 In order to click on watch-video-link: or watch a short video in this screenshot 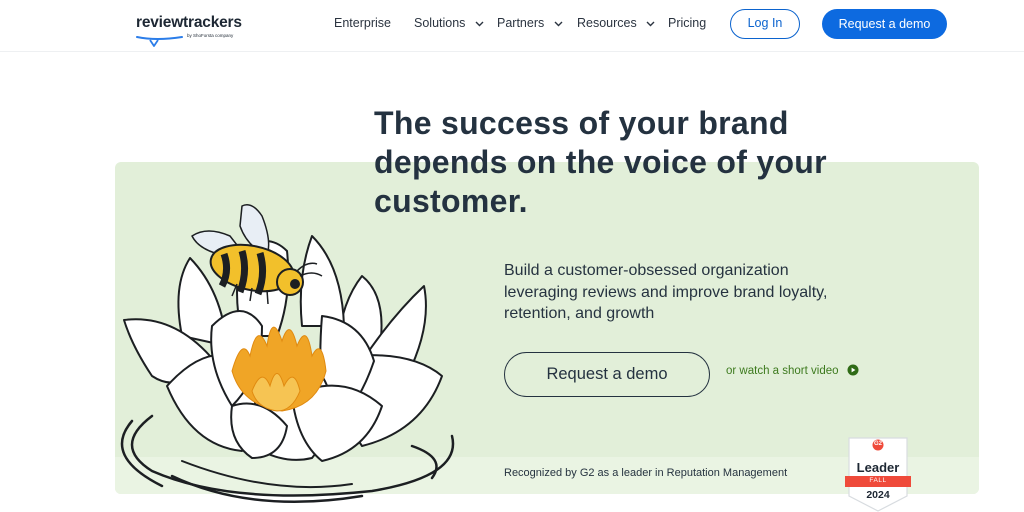, I will do `click(792, 370)`.